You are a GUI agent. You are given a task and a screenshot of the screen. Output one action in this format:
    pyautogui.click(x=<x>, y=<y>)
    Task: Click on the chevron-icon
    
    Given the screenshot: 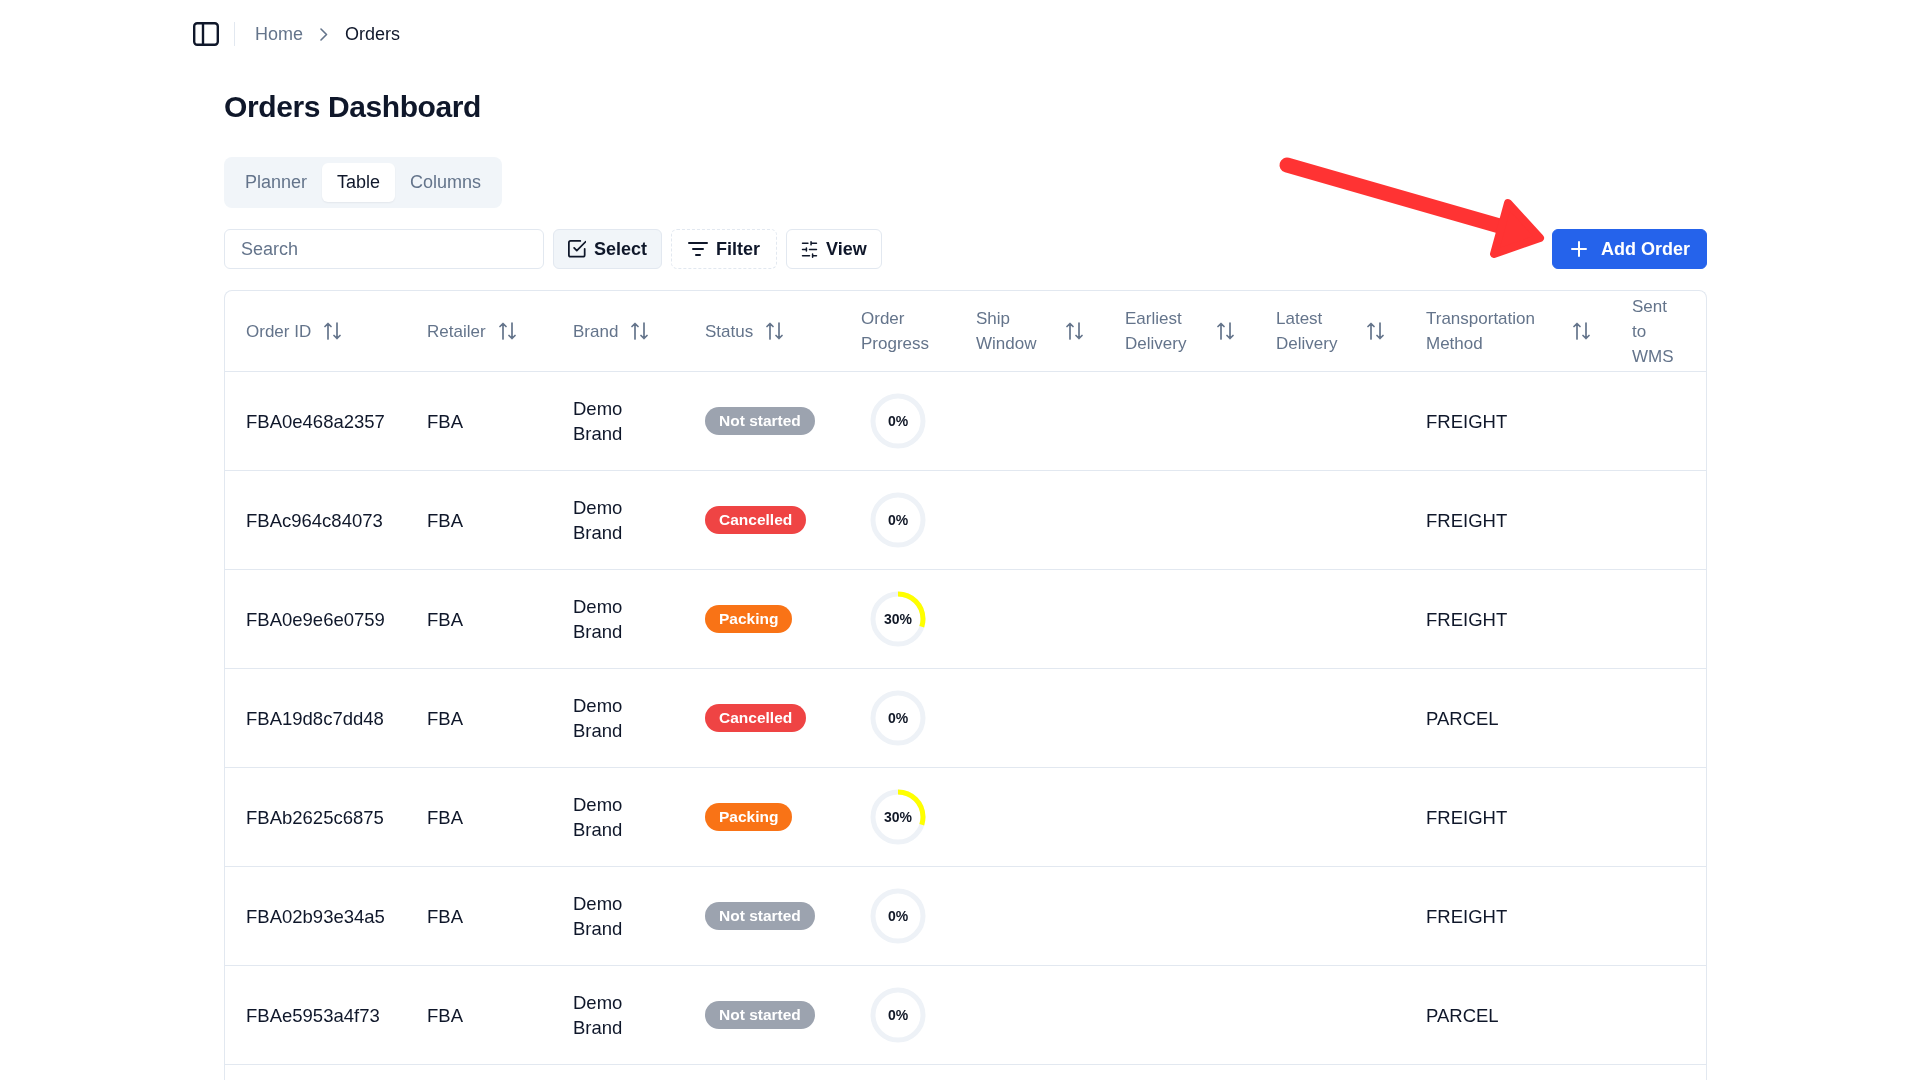 What is the action you would take?
    pyautogui.click(x=324, y=34)
    